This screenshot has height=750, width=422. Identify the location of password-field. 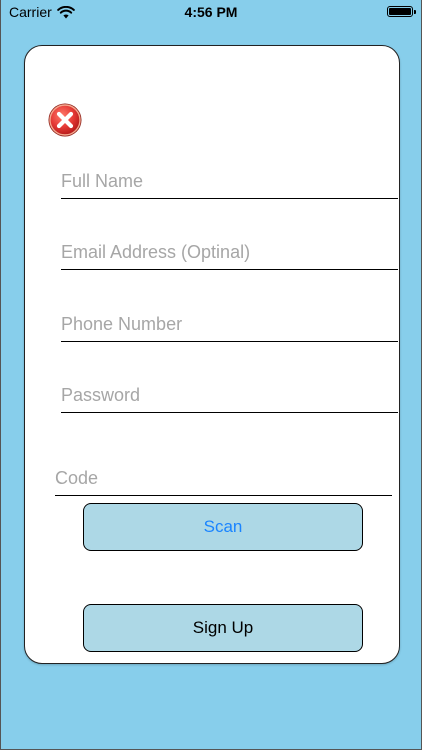
(229, 395).